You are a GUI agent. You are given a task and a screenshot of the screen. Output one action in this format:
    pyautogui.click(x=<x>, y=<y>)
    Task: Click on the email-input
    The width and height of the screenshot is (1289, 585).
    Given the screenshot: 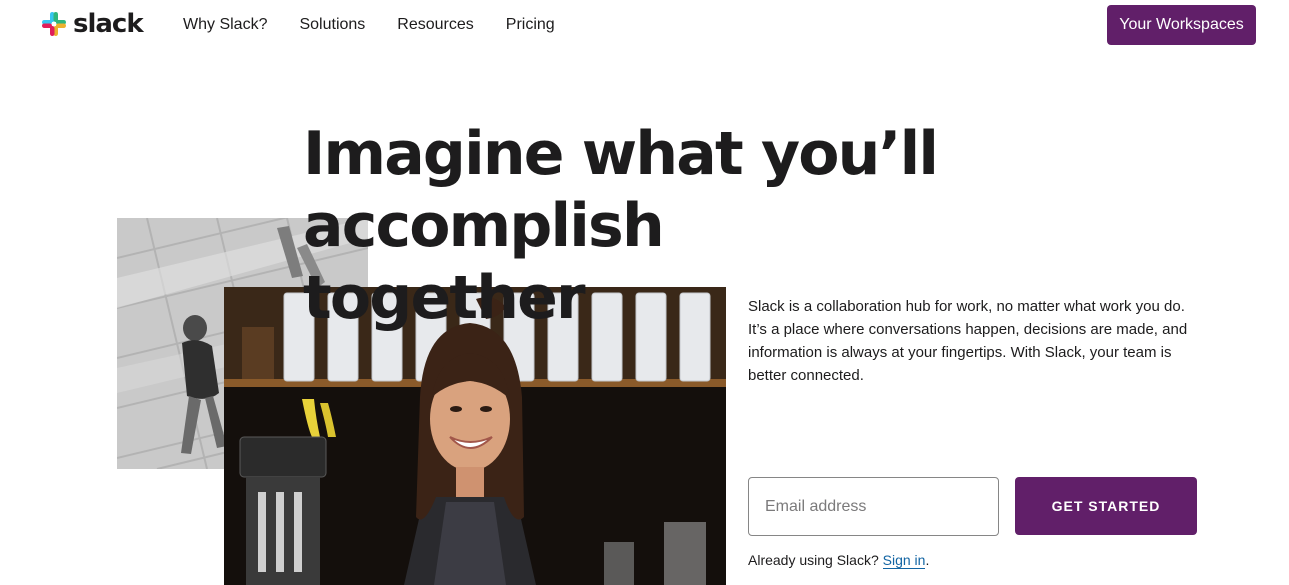 What is the action you would take?
    pyautogui.click(x=873, y=506)
    